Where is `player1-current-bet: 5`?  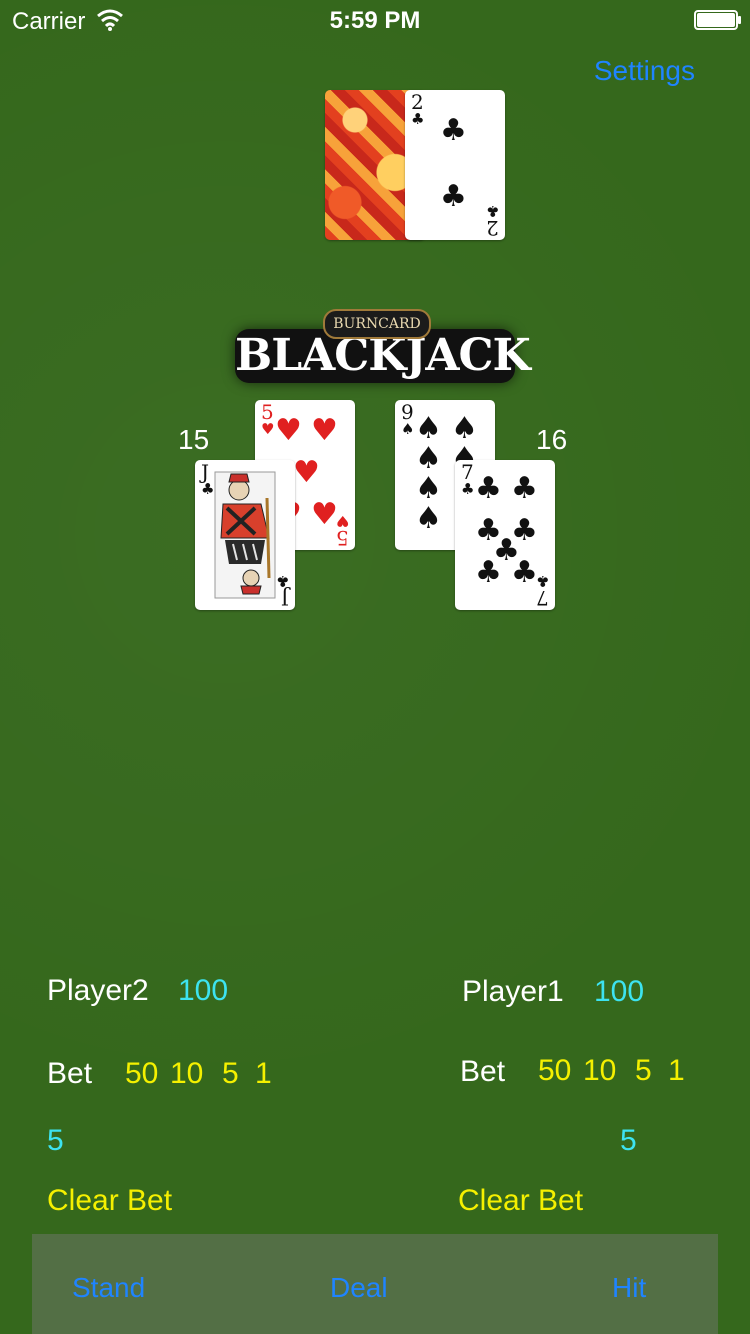 player1-current-bet: 5 is located at coordinates (628, 1140).